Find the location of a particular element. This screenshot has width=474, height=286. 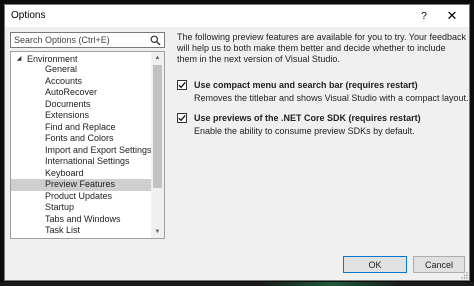

tree-item: Startup is located at coordinates (81, 208).